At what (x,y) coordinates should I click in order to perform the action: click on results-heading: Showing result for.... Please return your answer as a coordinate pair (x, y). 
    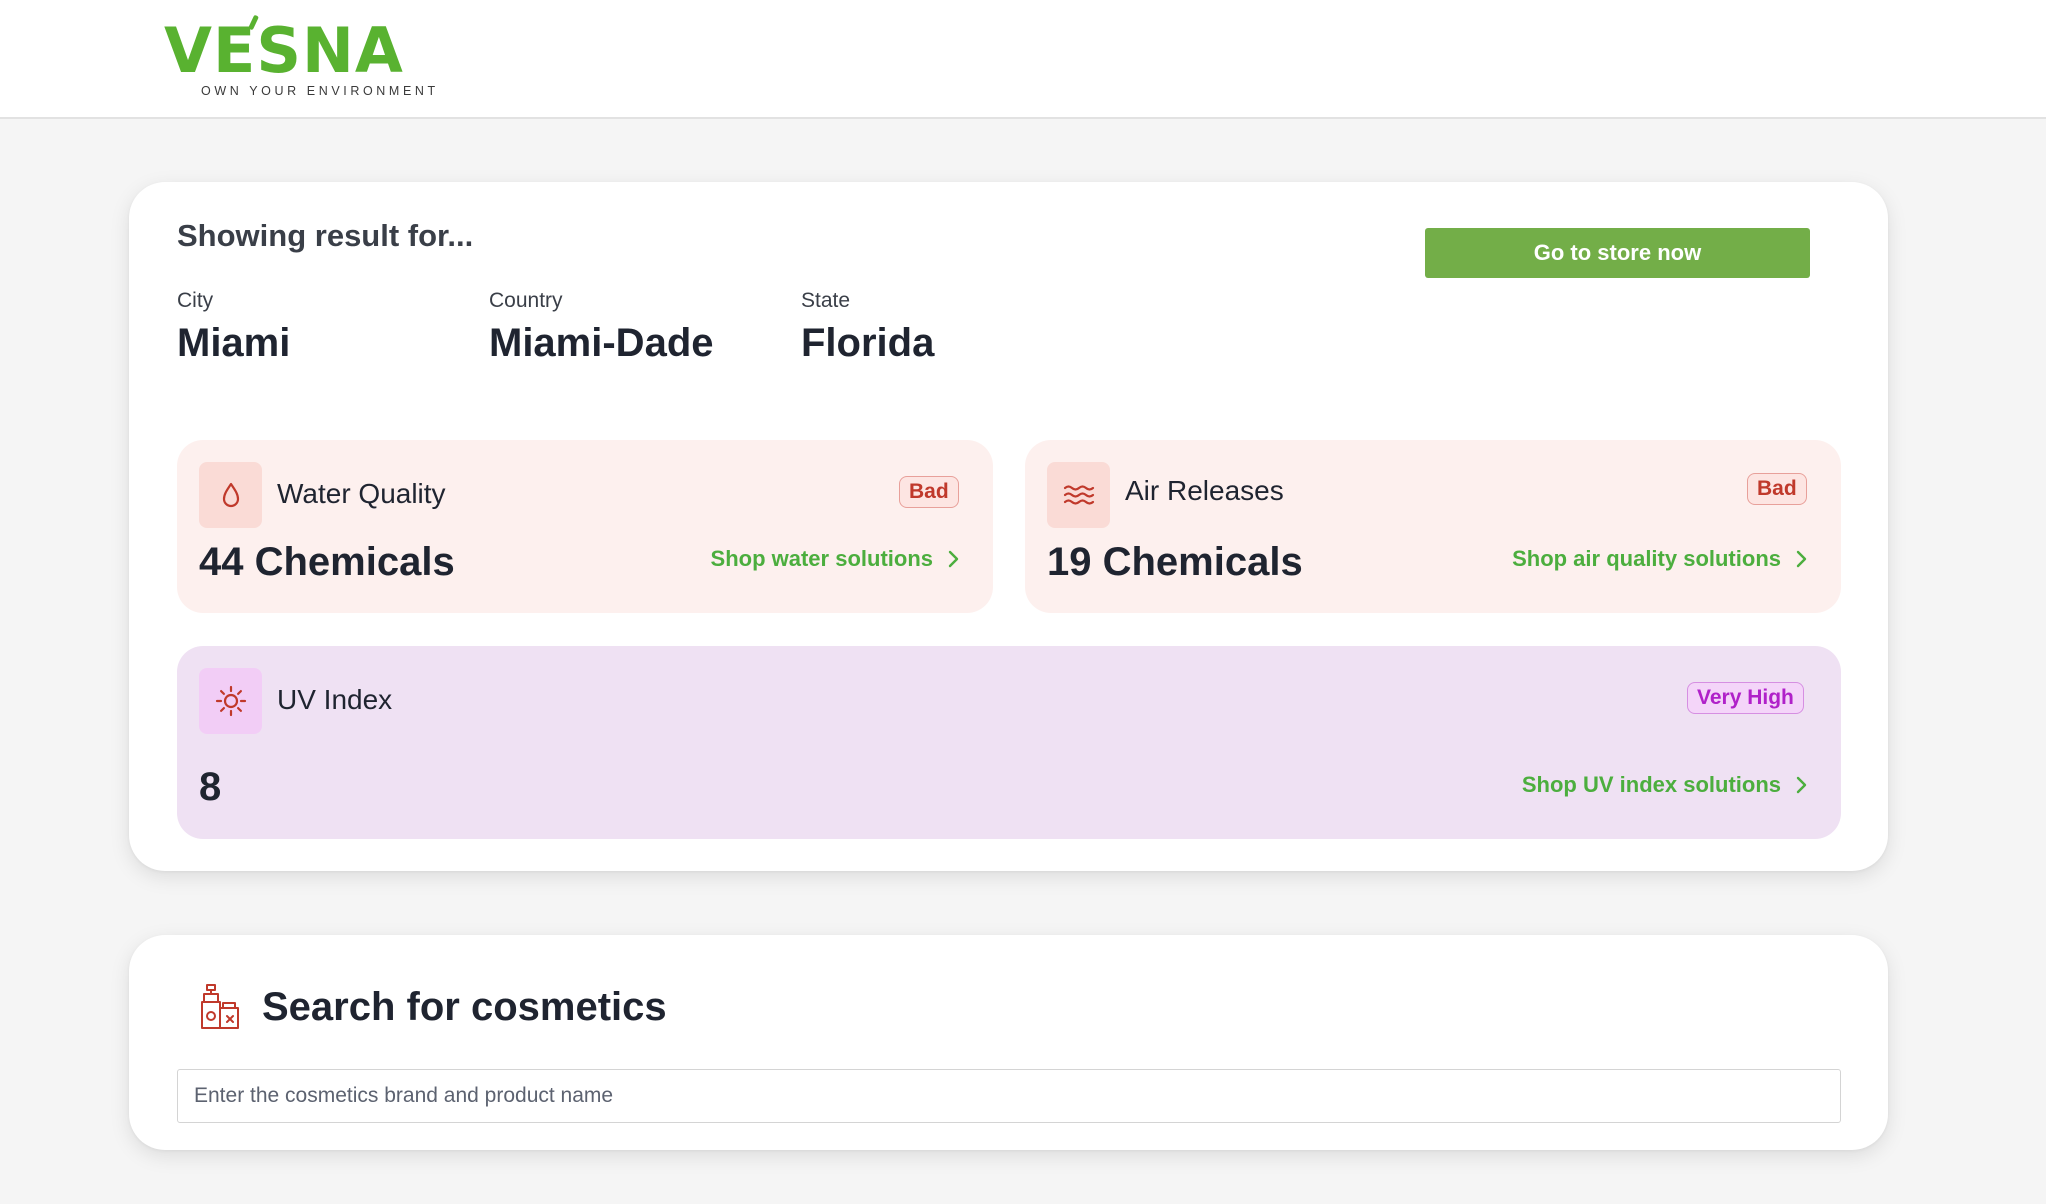
    Looking at the image, I should click on (325, 235).